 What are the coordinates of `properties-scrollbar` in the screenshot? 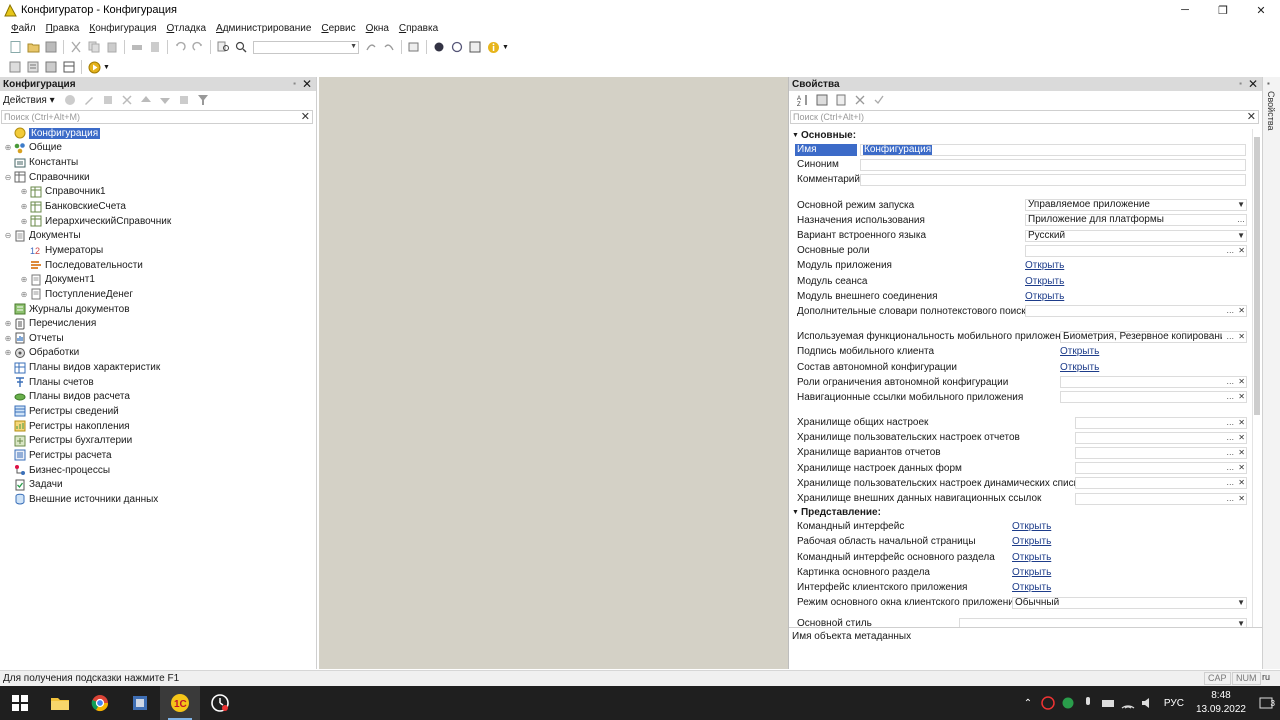 It's located at (1256, 378).